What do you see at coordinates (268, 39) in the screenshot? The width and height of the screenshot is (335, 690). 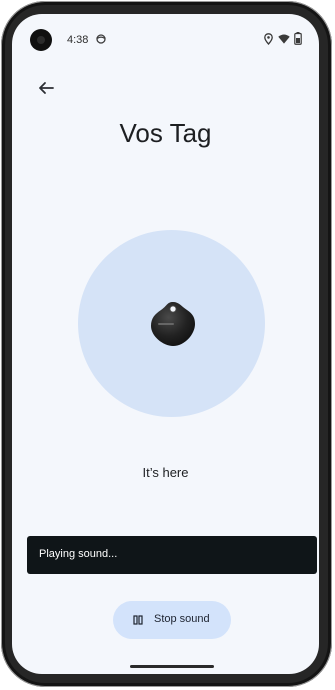 I see `location-icon` at bounding box center [268, 39].